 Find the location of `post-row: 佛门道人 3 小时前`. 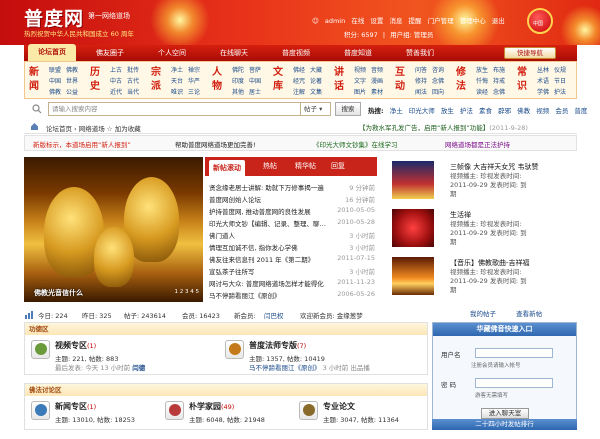

post-row: 佛门道人 3 小时前 is located at coordinates (292, 235).